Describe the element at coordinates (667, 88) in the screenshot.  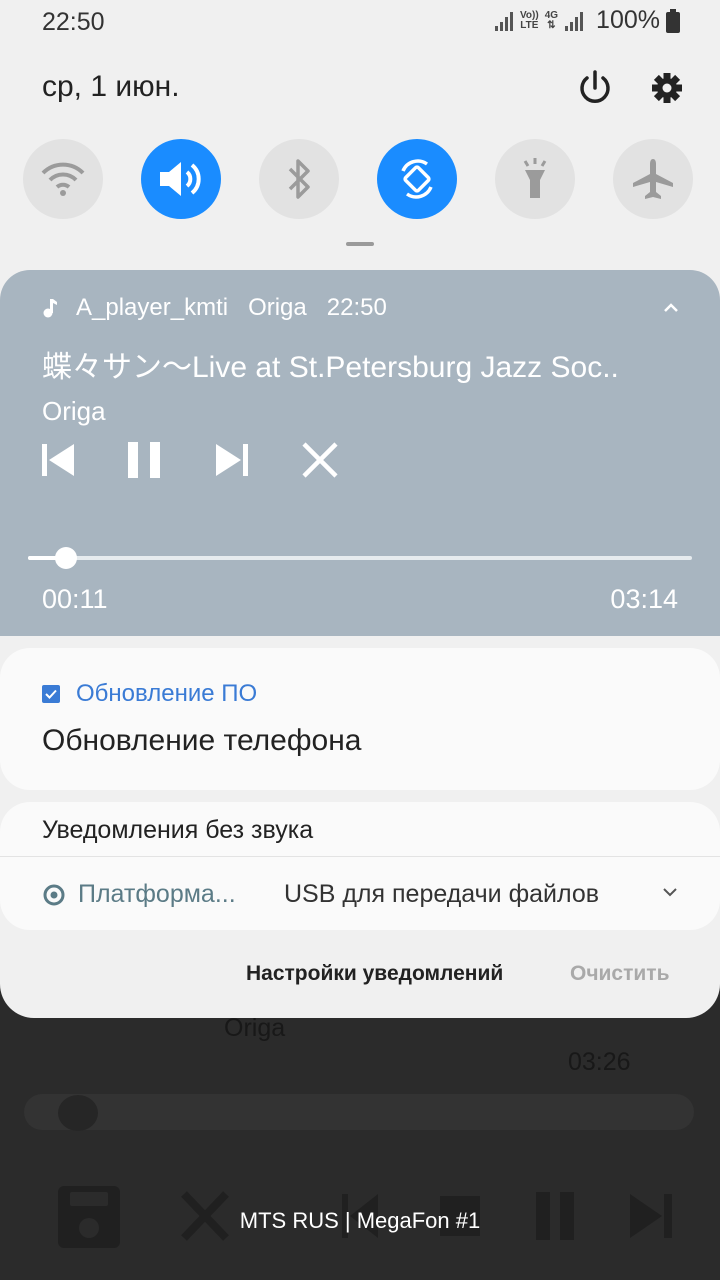
I see `gear-icon` at that location.